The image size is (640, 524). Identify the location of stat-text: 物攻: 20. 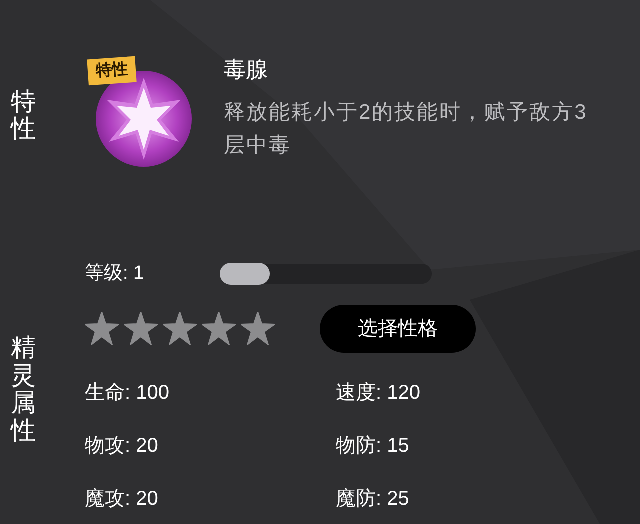
(121, 446).